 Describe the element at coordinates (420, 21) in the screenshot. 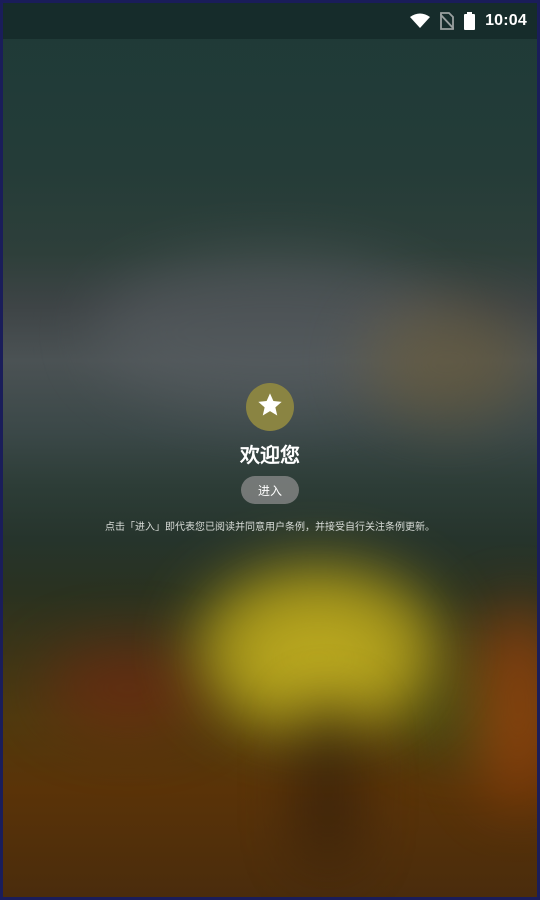

I see `wifi-icon` at that location.